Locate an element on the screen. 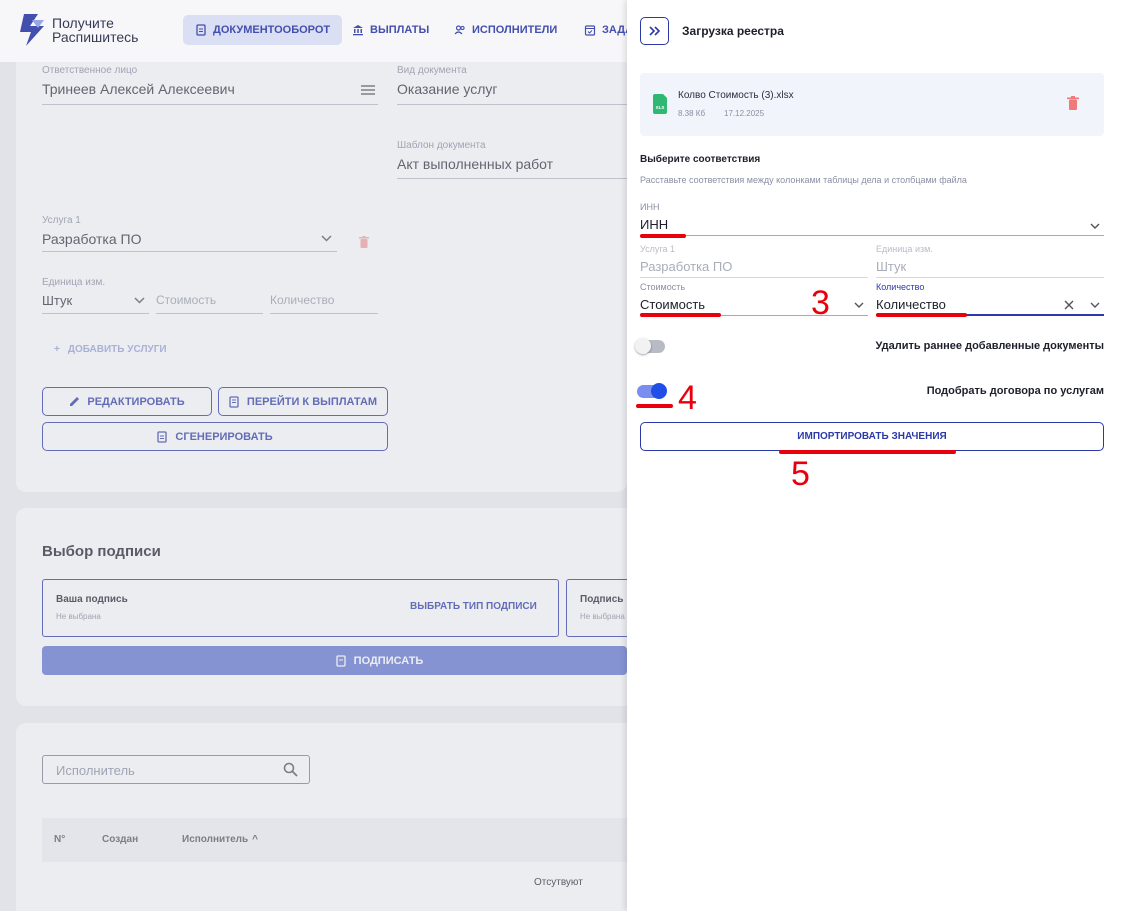 The width and height of the screenshot is (1127, 911). delete-file-icon is located at coordinates (1073, 103).